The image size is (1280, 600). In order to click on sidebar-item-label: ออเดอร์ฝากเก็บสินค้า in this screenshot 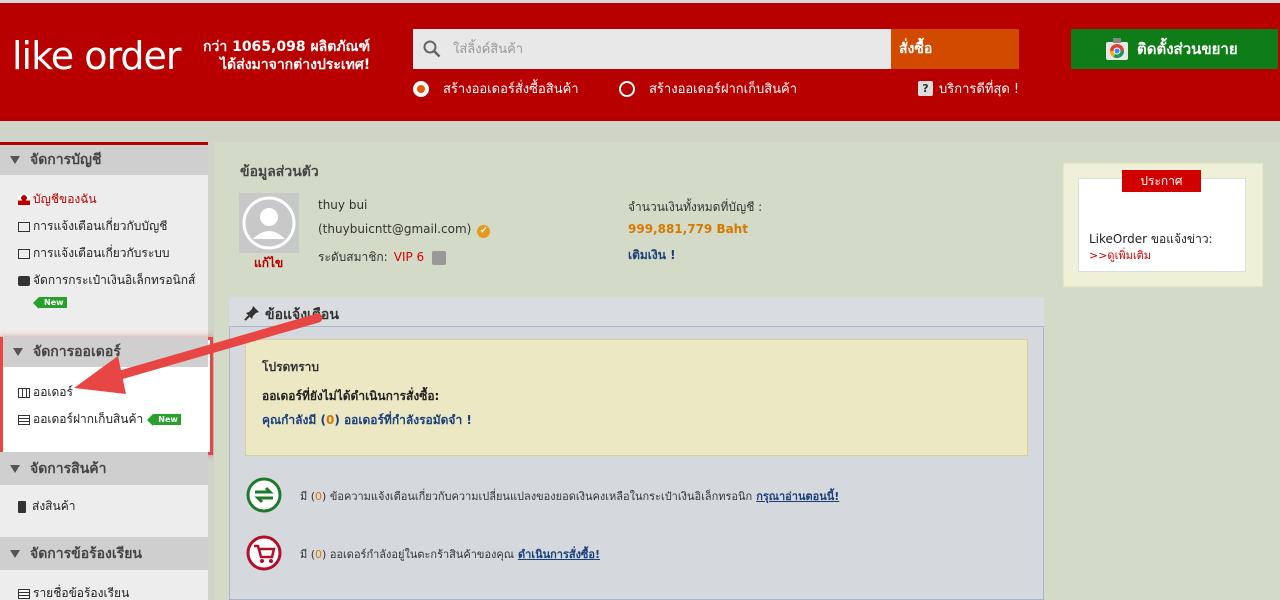, I will do `click(88, 419)`.